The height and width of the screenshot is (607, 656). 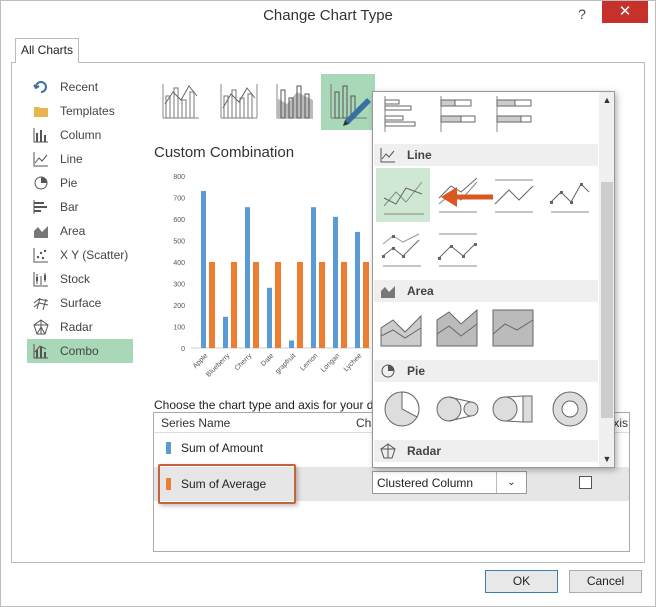 What do you see at coordinates (416, 371) in the screenshot?
I see `gallery-section-label: Pie` at bounding box center [416, 371].